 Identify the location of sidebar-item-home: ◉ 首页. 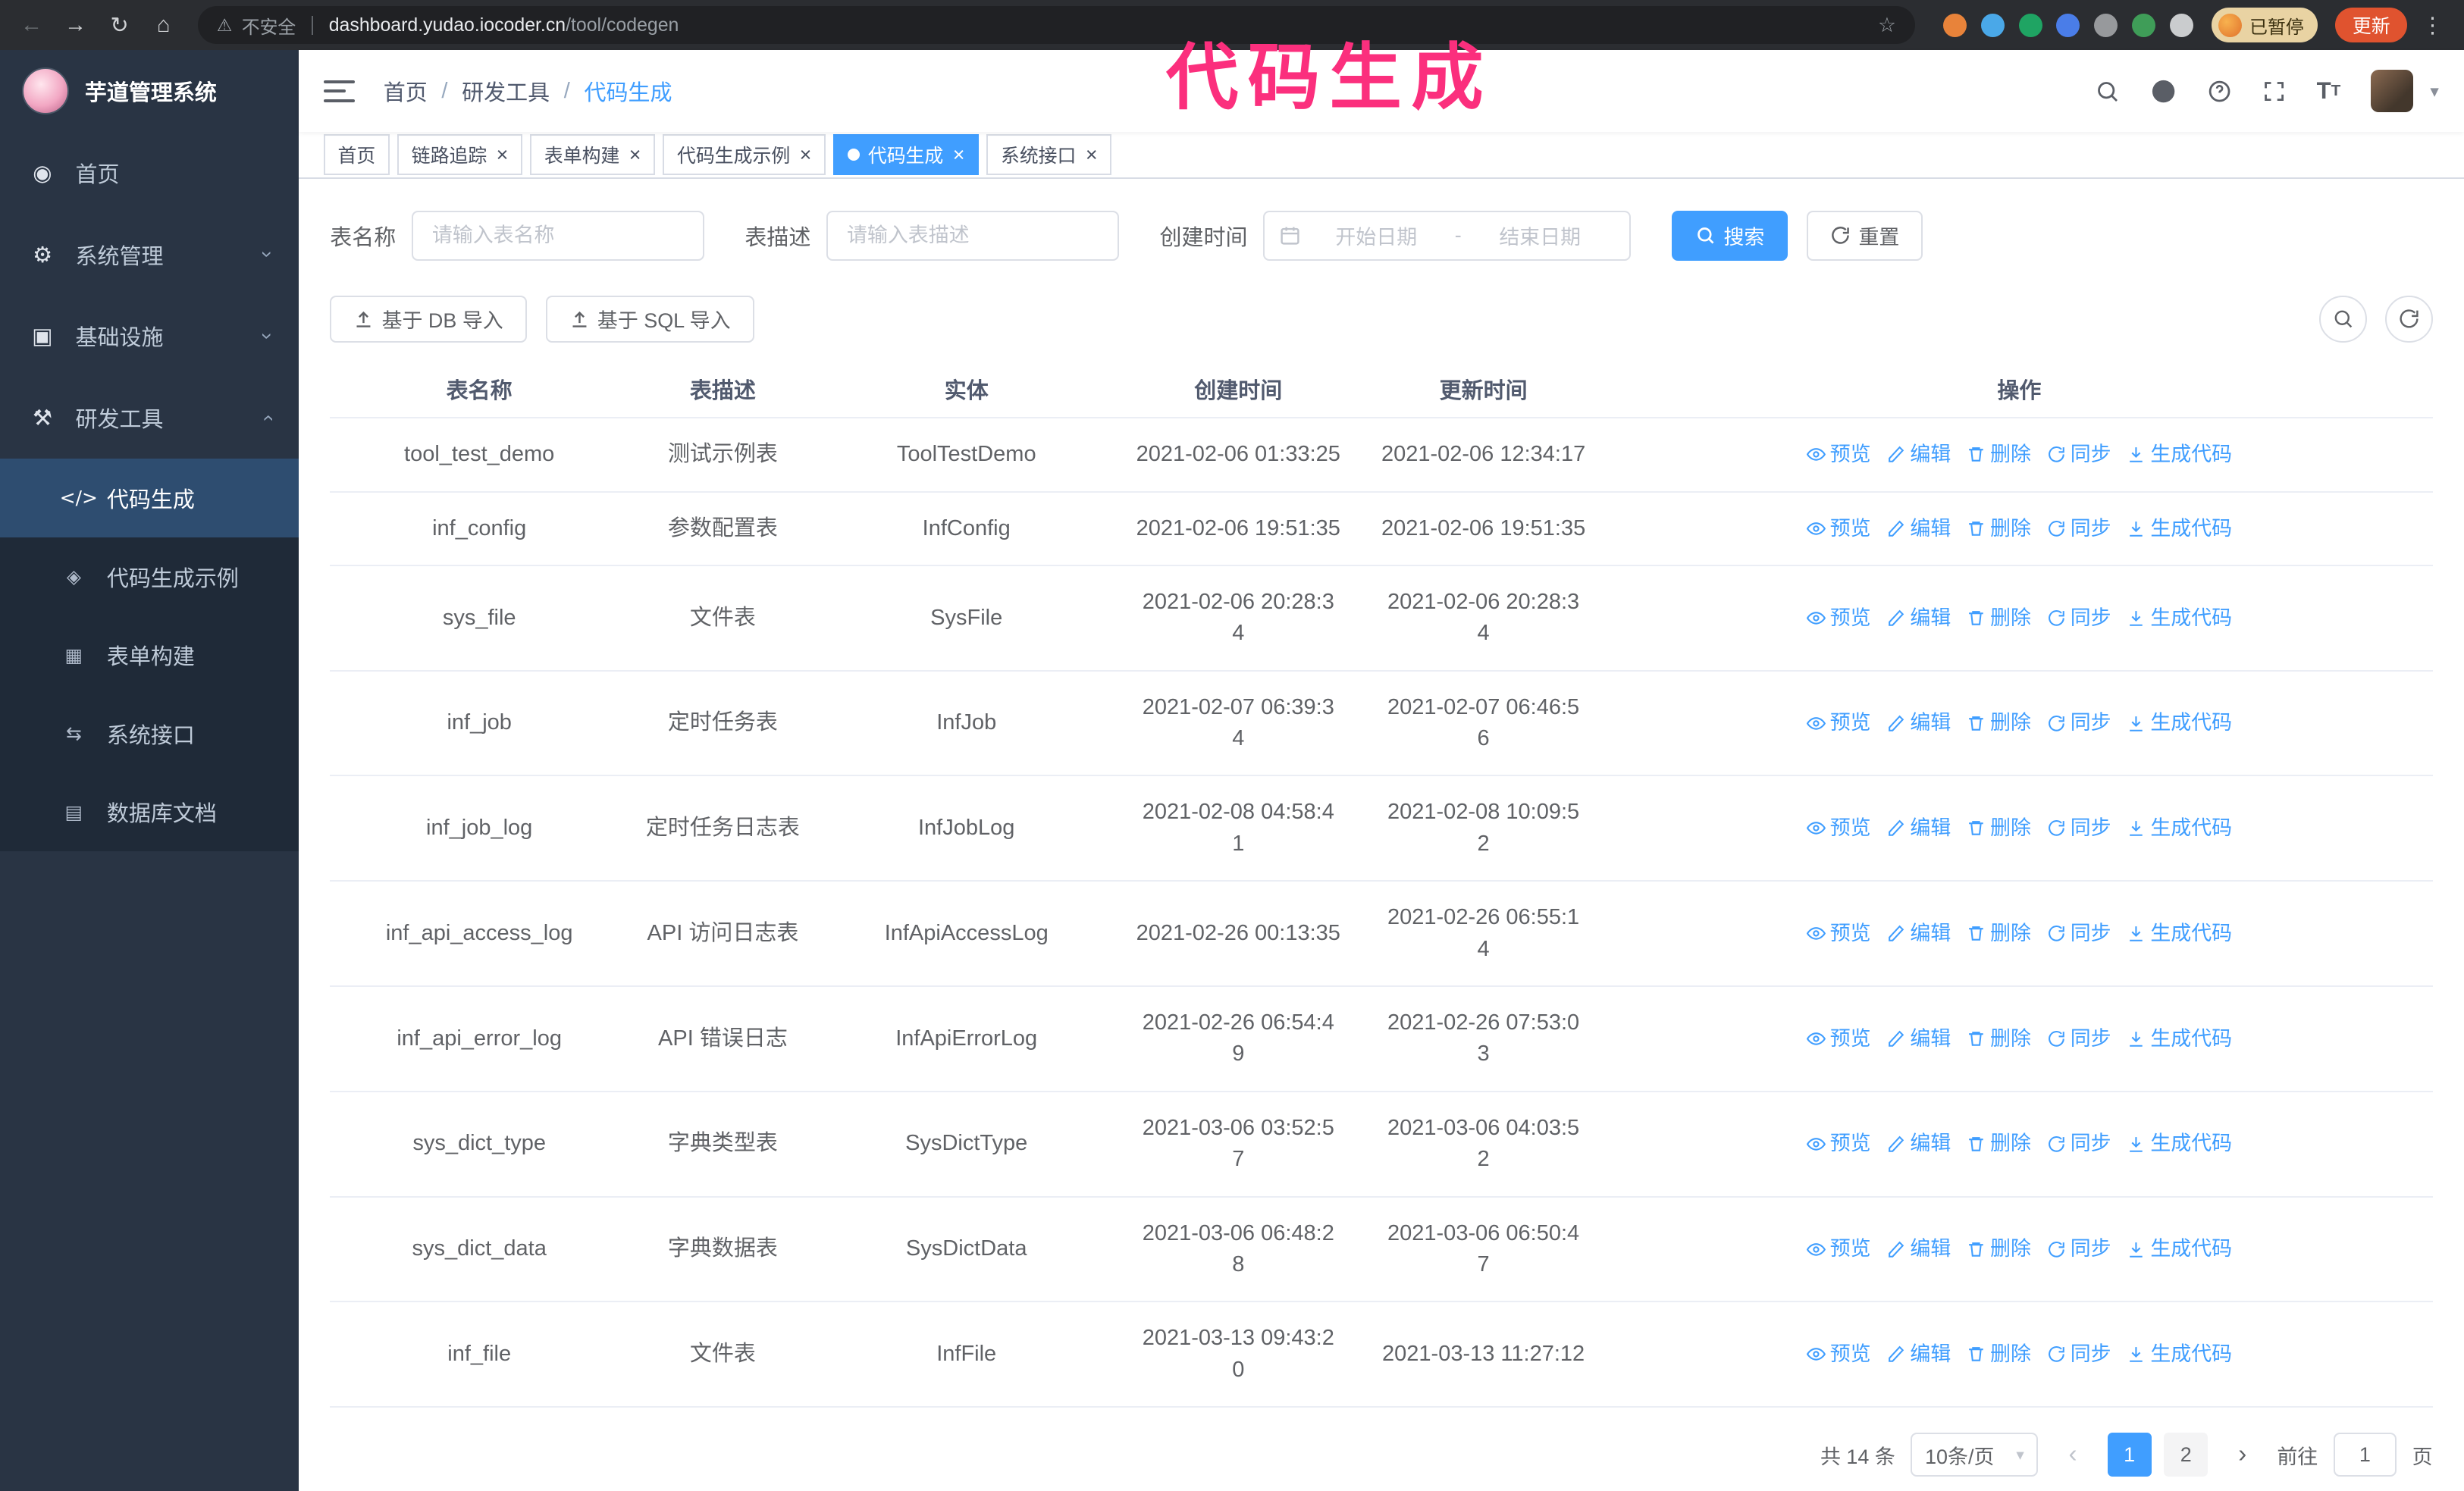
(150, 173).